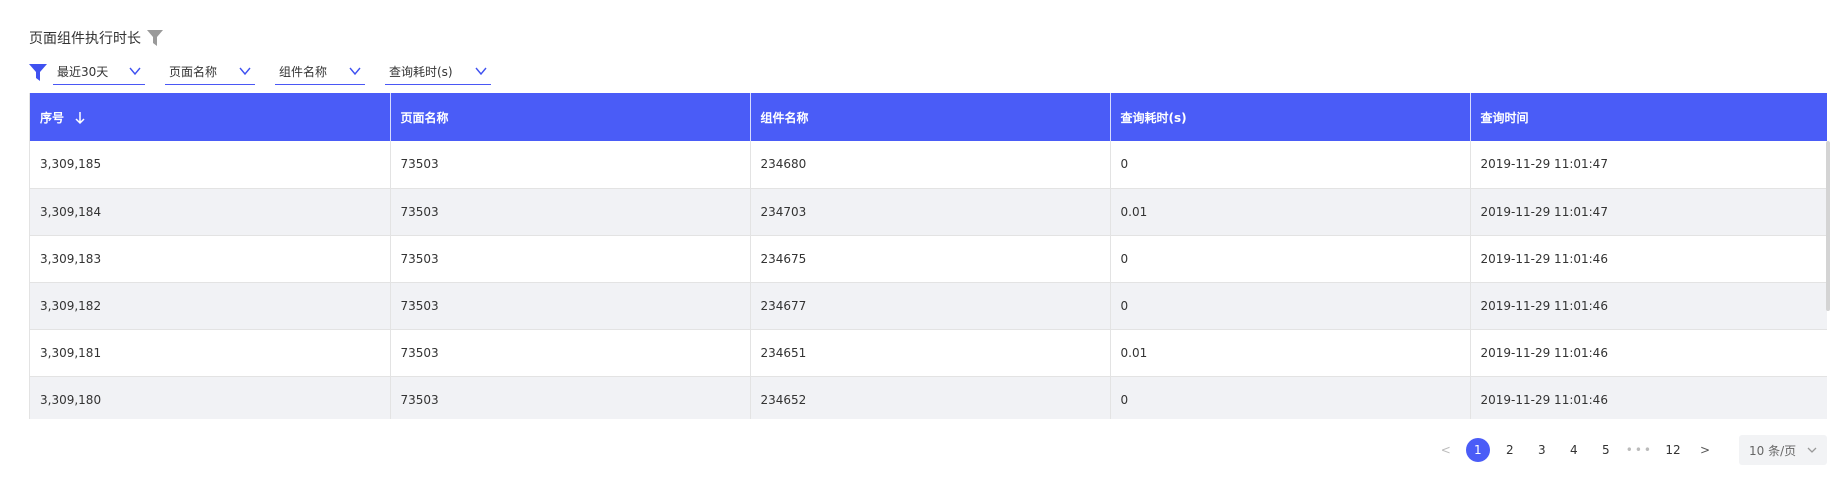 The height and width of the screenshot is (484, 1839). I want to click on page-button-current: 1, so click(1477, 450).